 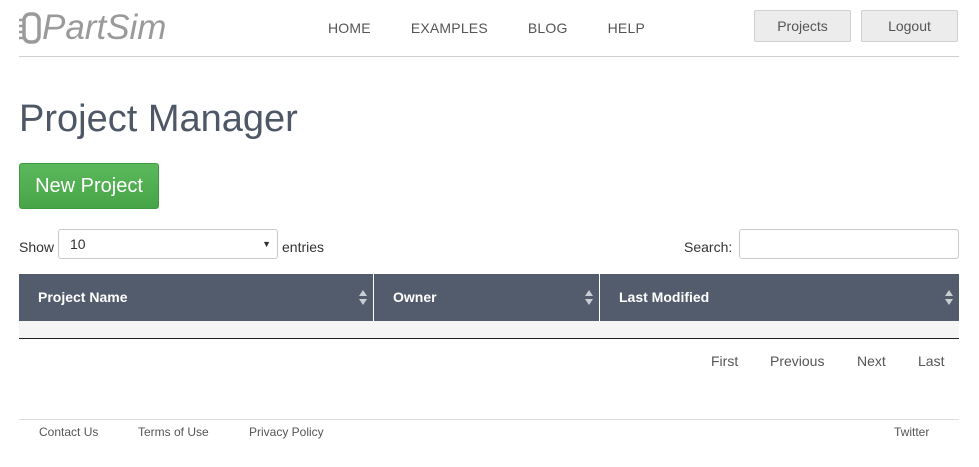 What do you see at coordinates (104, 27) in the screenshot?
I see `logo-text: PartSim` at bounding box center [104, 27].